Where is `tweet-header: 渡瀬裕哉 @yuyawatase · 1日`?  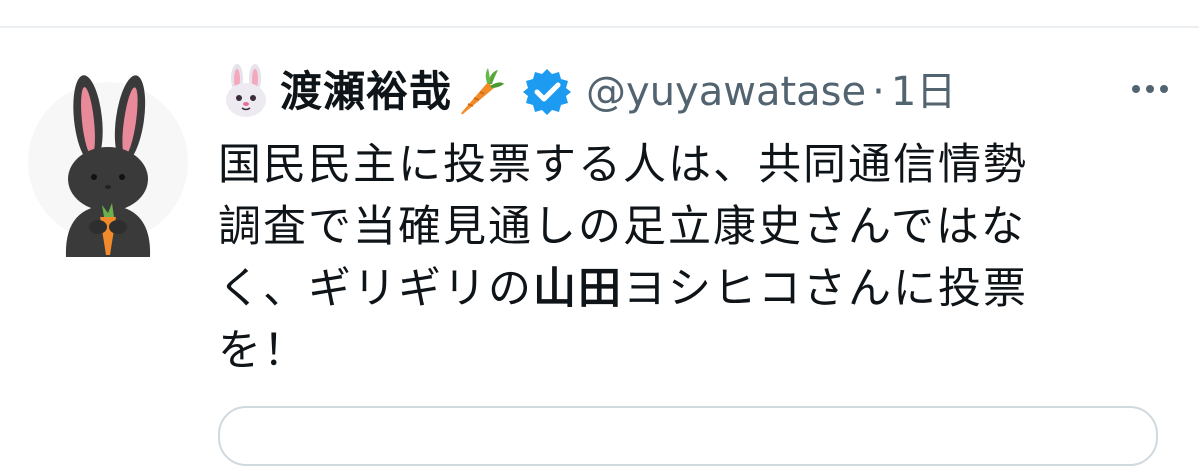
tweet-header: 渡瀬裕哉 @yuyawatase · 1日 is located at coordinates (698, 92).